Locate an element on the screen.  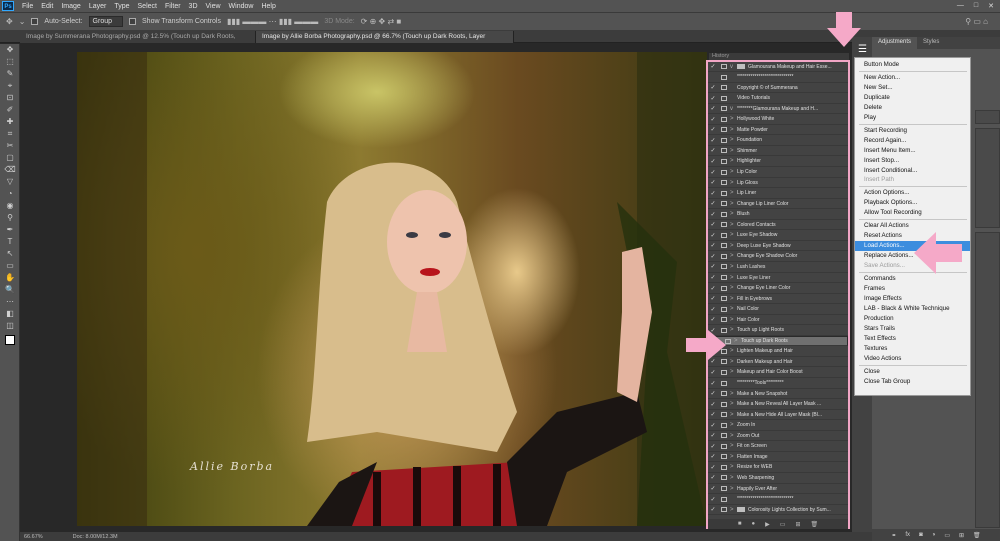
tool-icon: ⌗ is located at coordinates (10, 134).